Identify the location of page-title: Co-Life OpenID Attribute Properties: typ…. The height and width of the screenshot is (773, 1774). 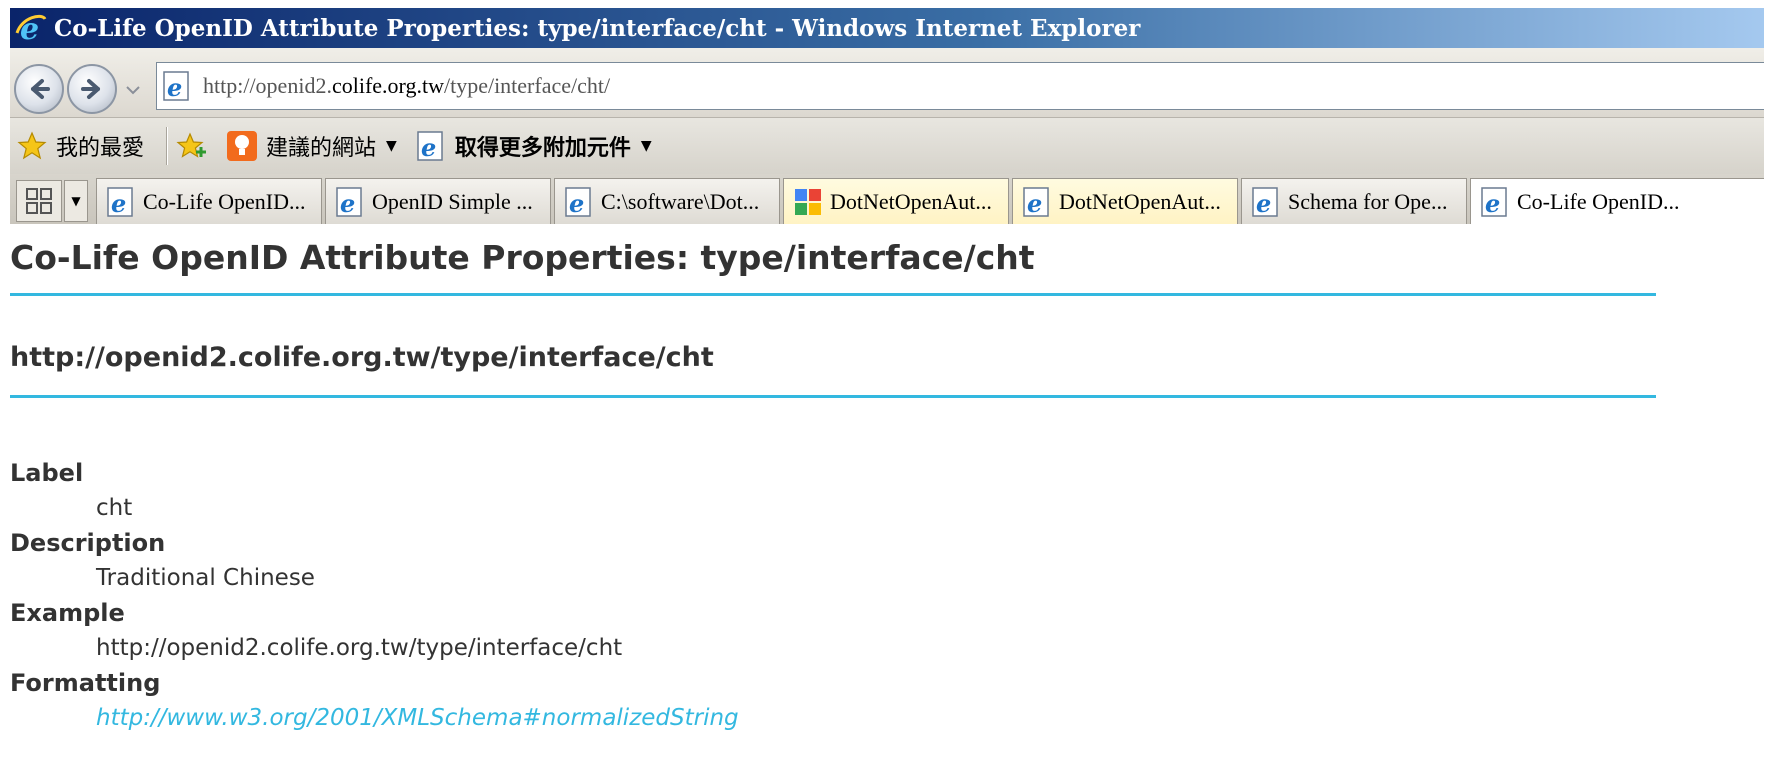
(522, 257).